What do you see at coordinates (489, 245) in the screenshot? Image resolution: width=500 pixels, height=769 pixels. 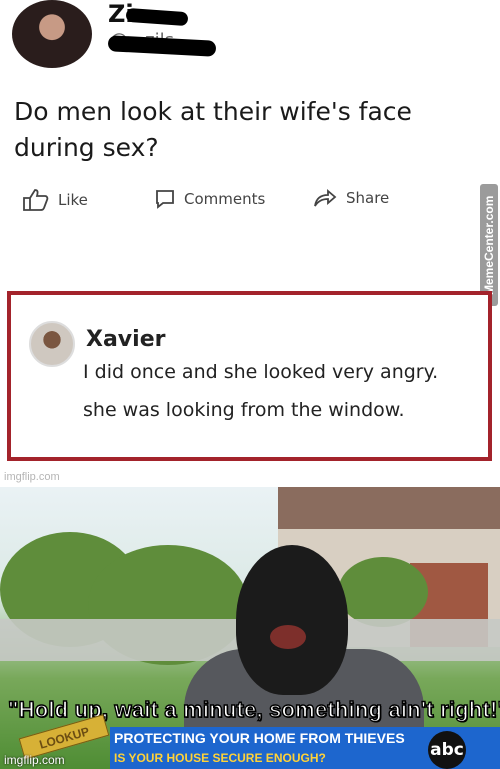 I see `memecenter-watermark: MemeCenter.com` at bounding box center [489, 245].